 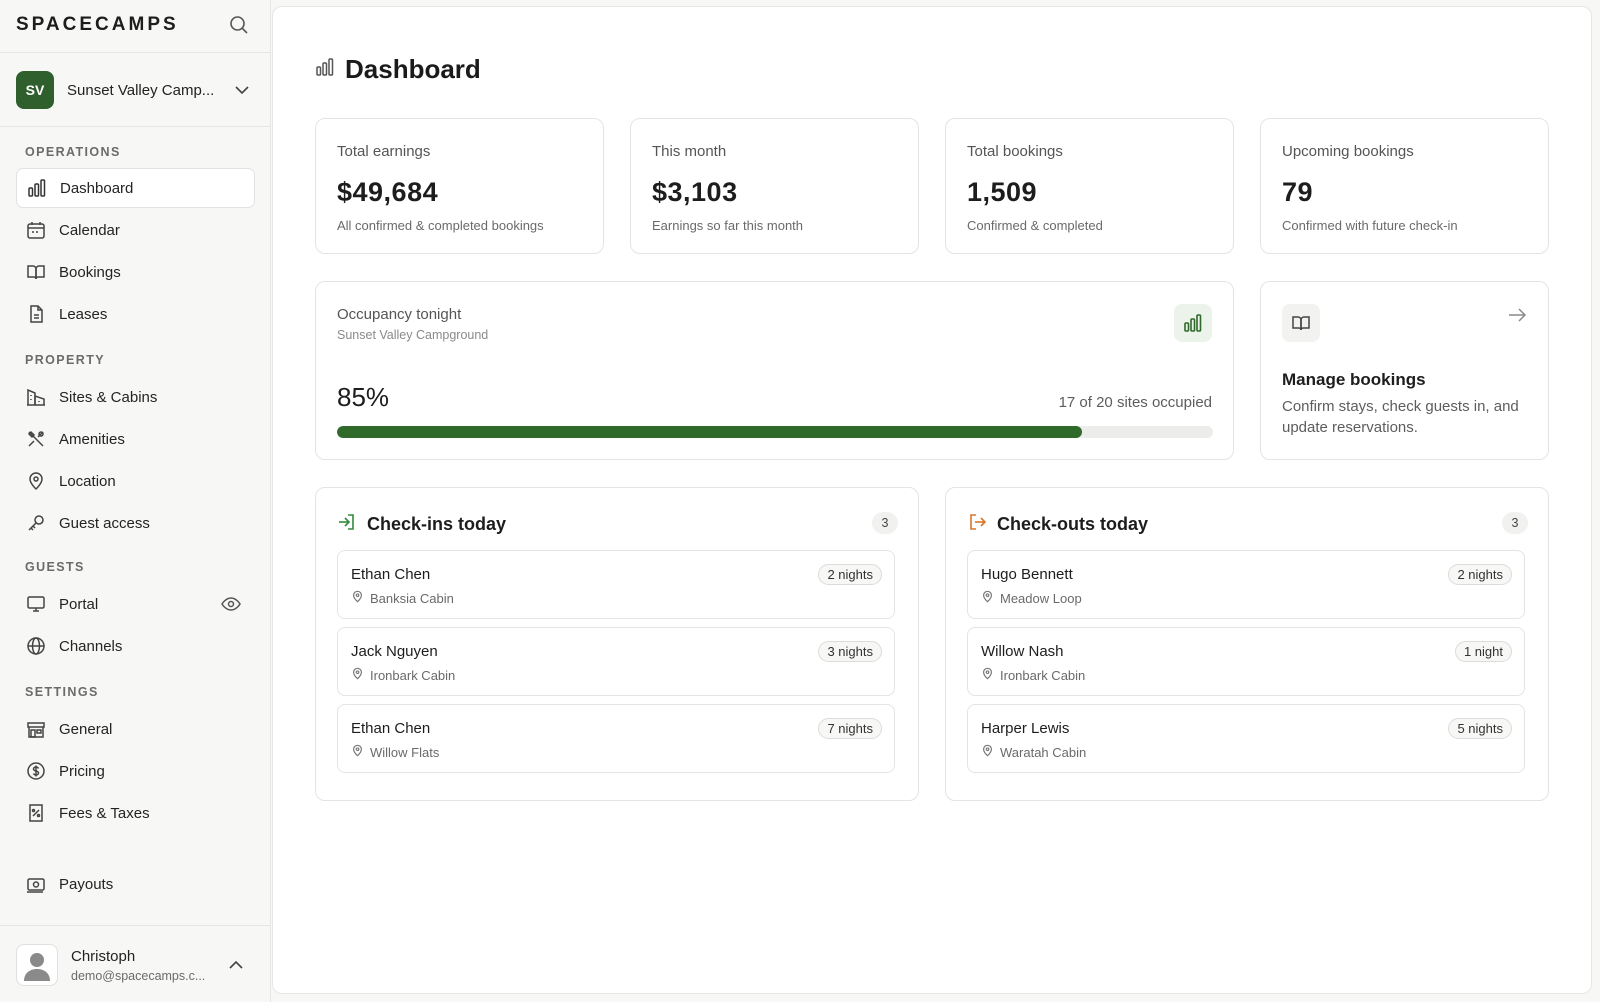 I want to click on stat-subtext: All confirmed & completed bookings, so click(x=440, y=225).